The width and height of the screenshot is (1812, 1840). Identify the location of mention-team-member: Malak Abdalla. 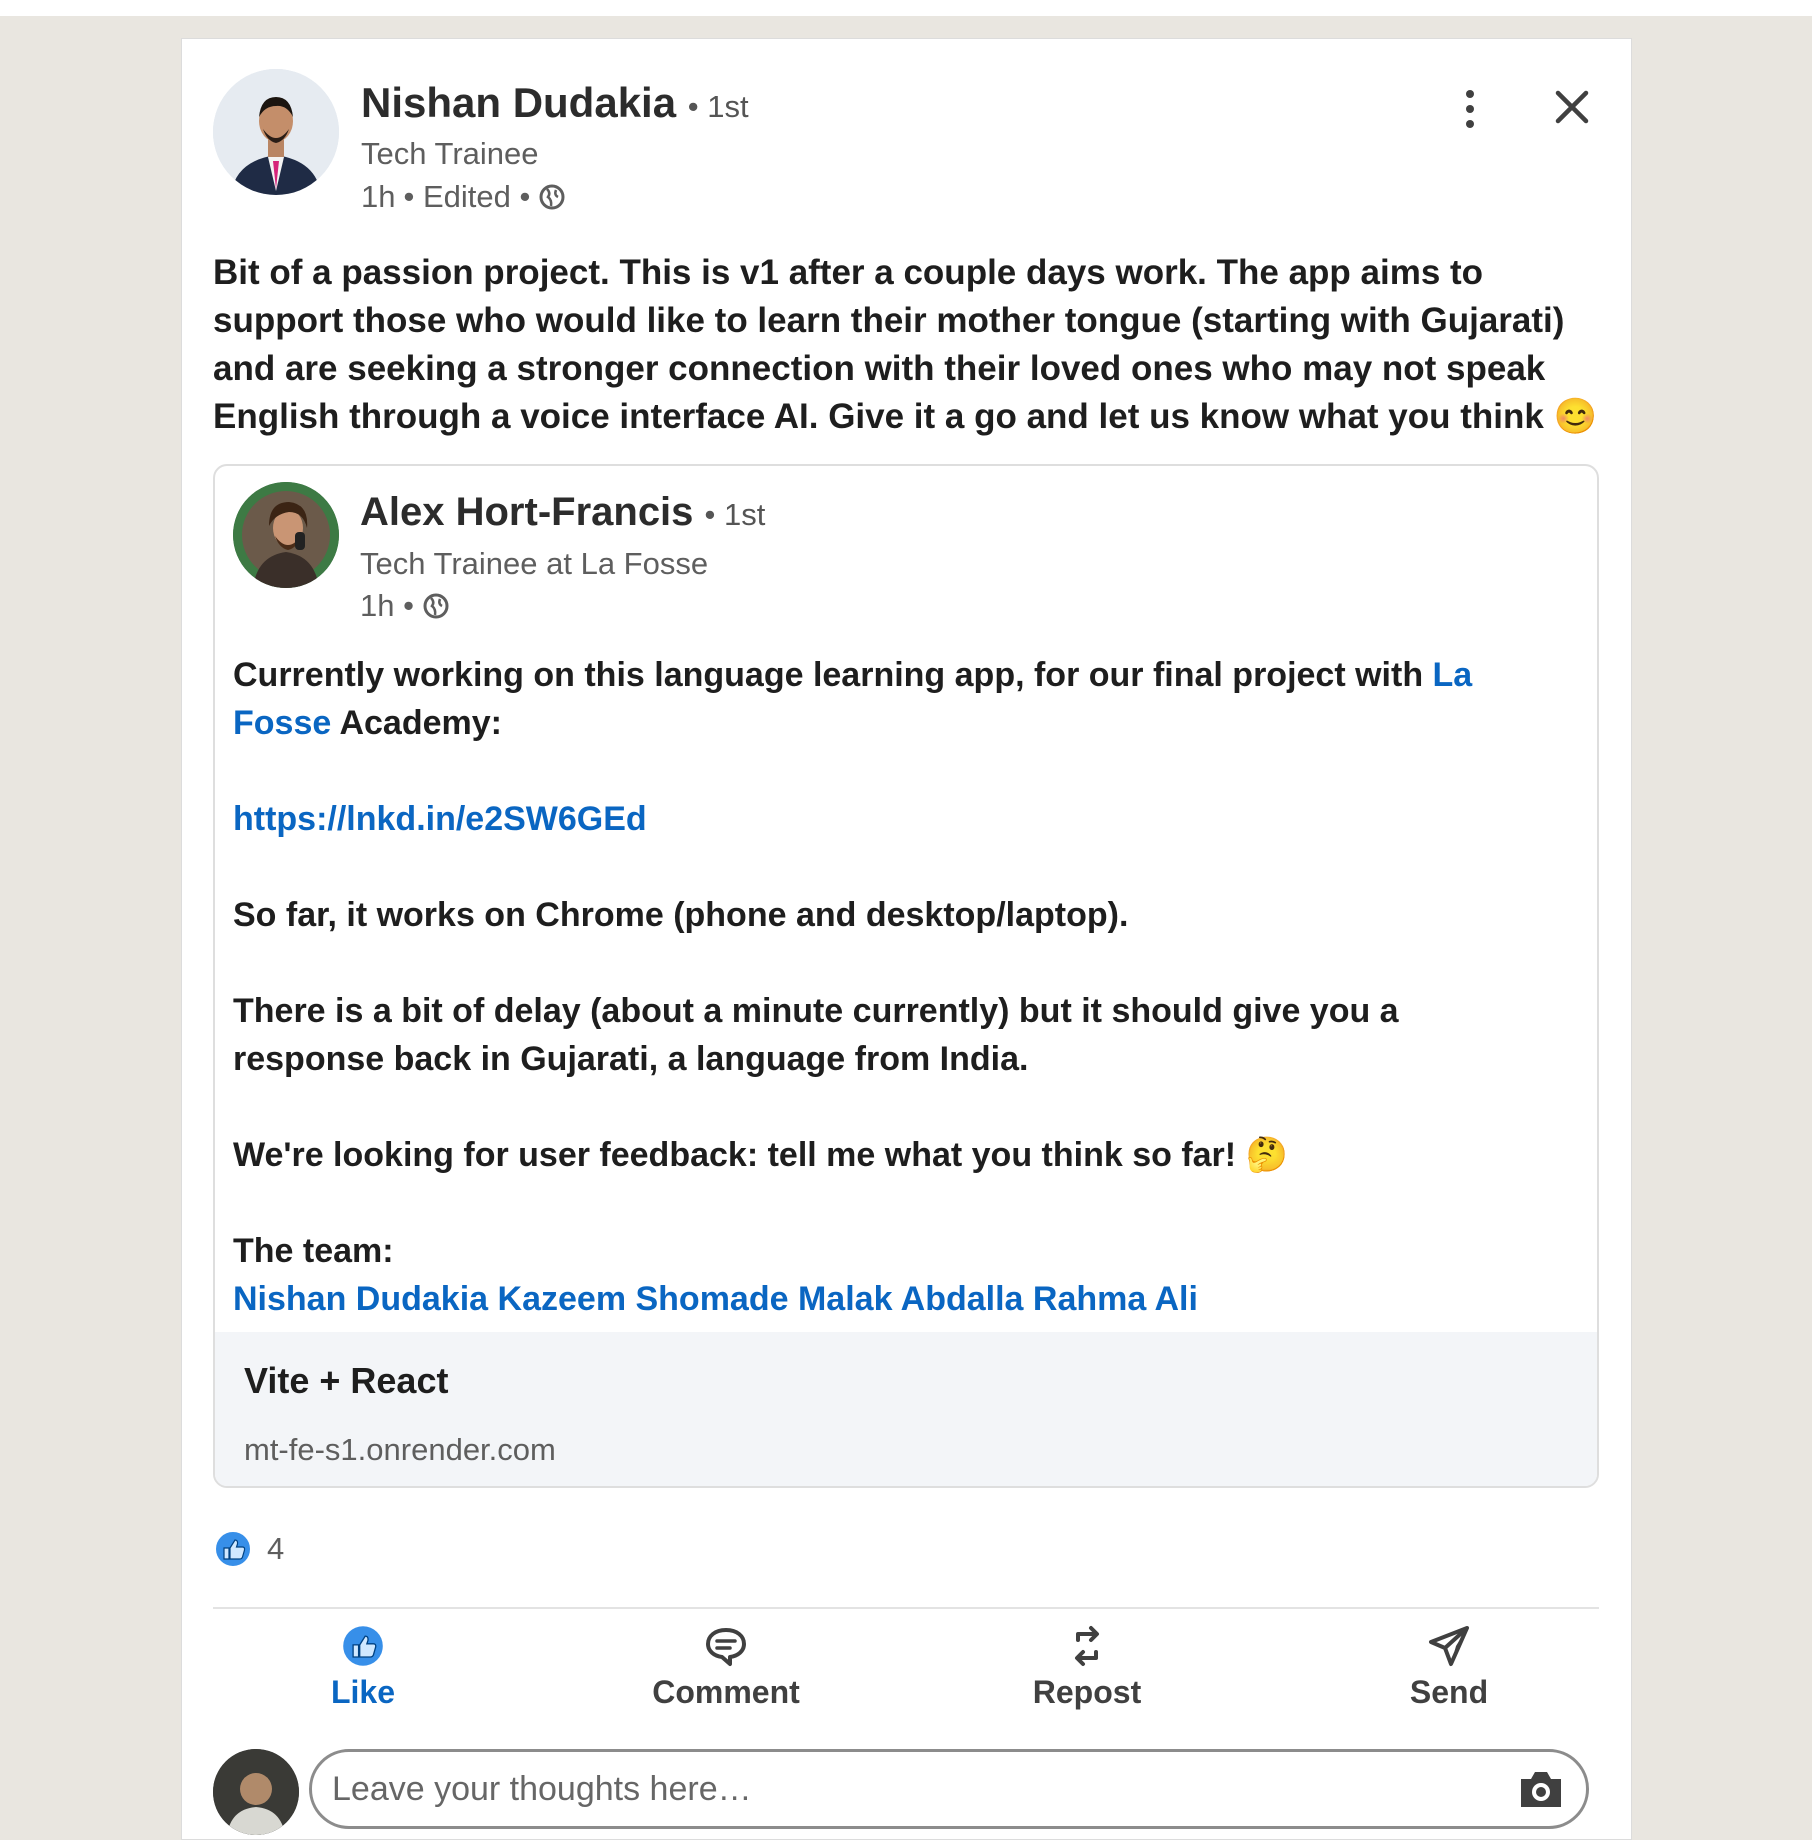
(910, 1299).